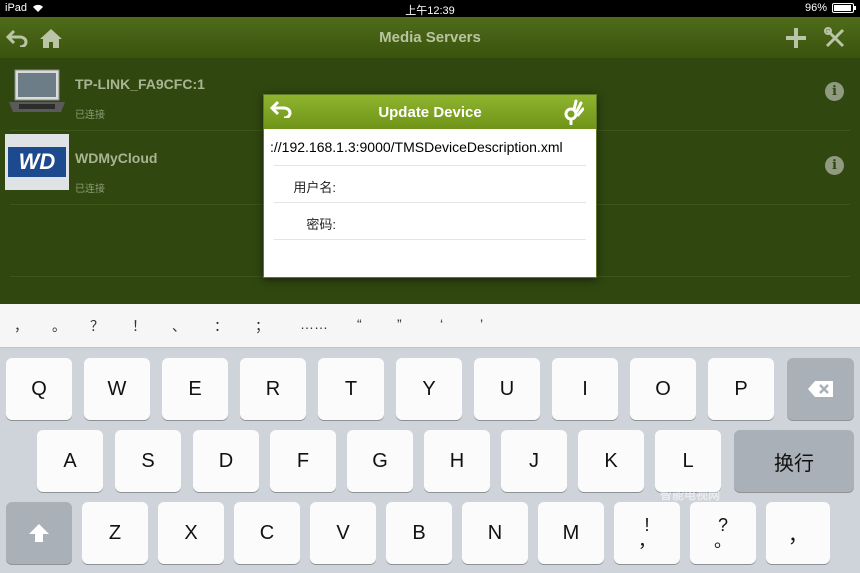  What do you see at coordinates (611, 461) in the screenshot?
I see `key-k: K` at bounding box center [611, 461].